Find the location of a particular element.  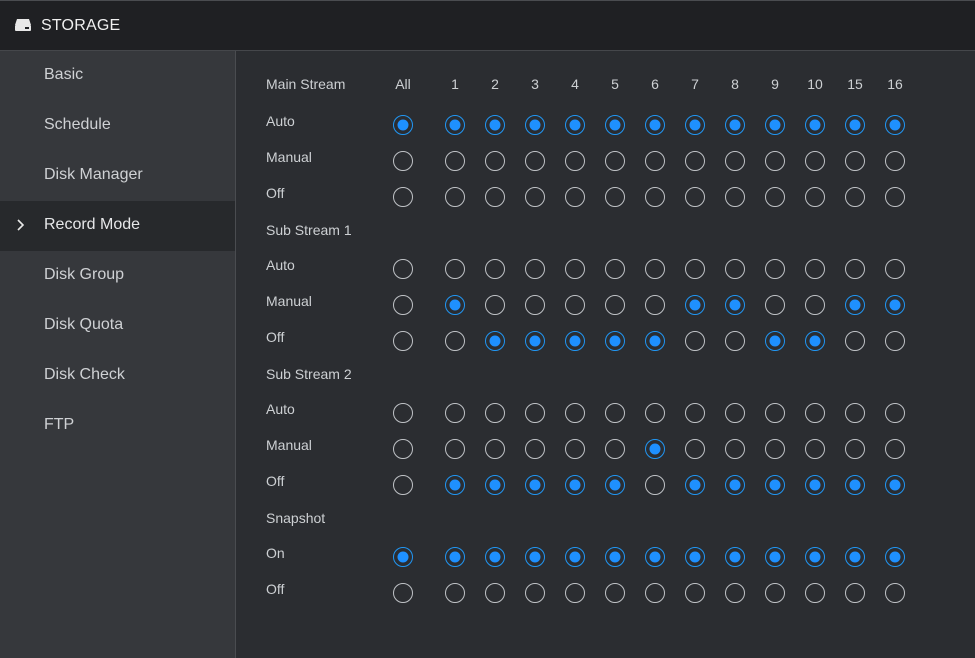

radio-main-stream-manual-all is located at coordinates (403, 161).